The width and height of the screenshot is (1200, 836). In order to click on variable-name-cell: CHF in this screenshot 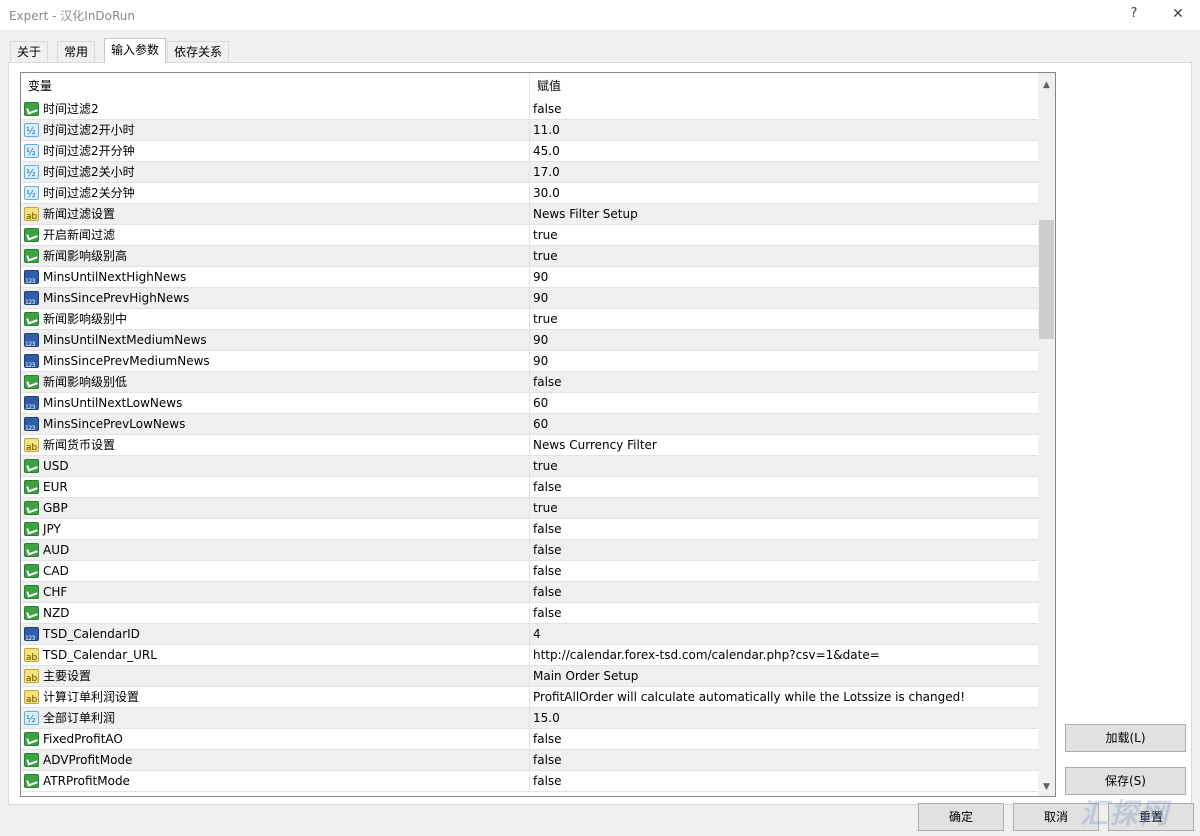, I will do `click(275, 592)`.